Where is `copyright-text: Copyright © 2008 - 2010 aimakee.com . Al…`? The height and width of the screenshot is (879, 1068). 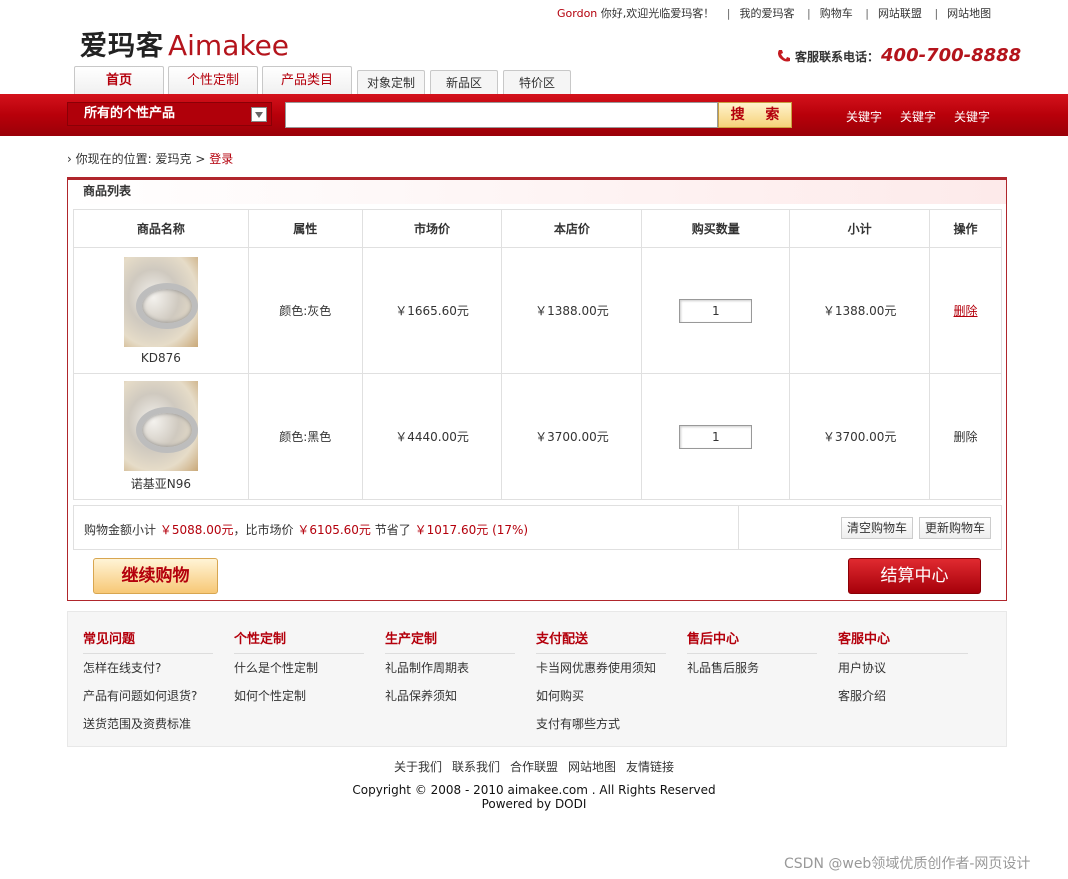
copyright-text: Copyright © 2008 - 2010 aimakee.com . Al… is located at coordinates (534, 790).